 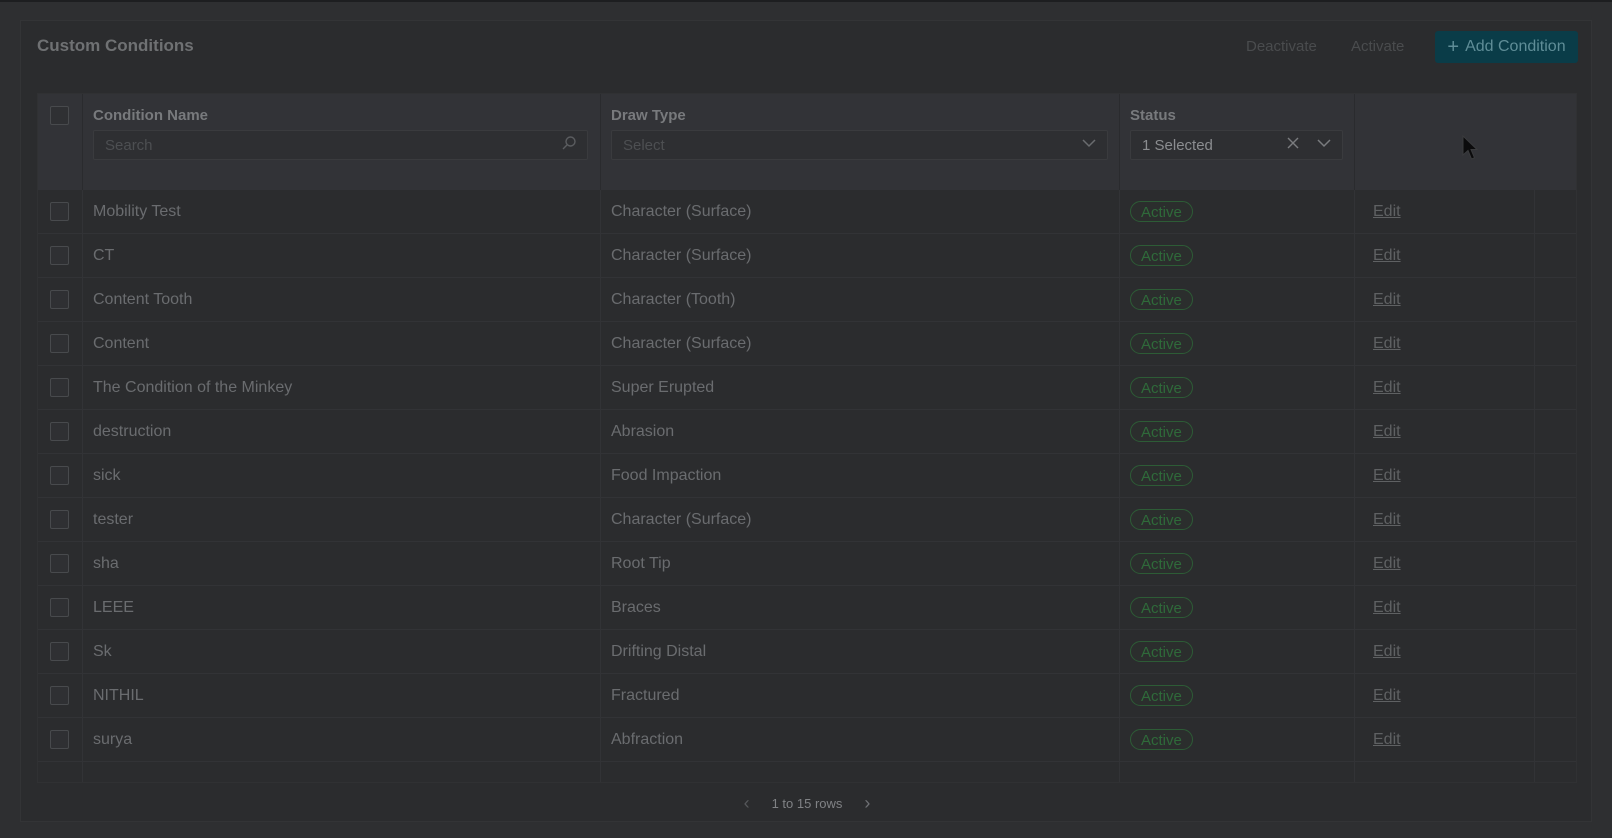 What do you see at coordinates (645, 695) in the screenshot?
I see `draw-type-cell: Fractured` at bounding box center [645, 695].